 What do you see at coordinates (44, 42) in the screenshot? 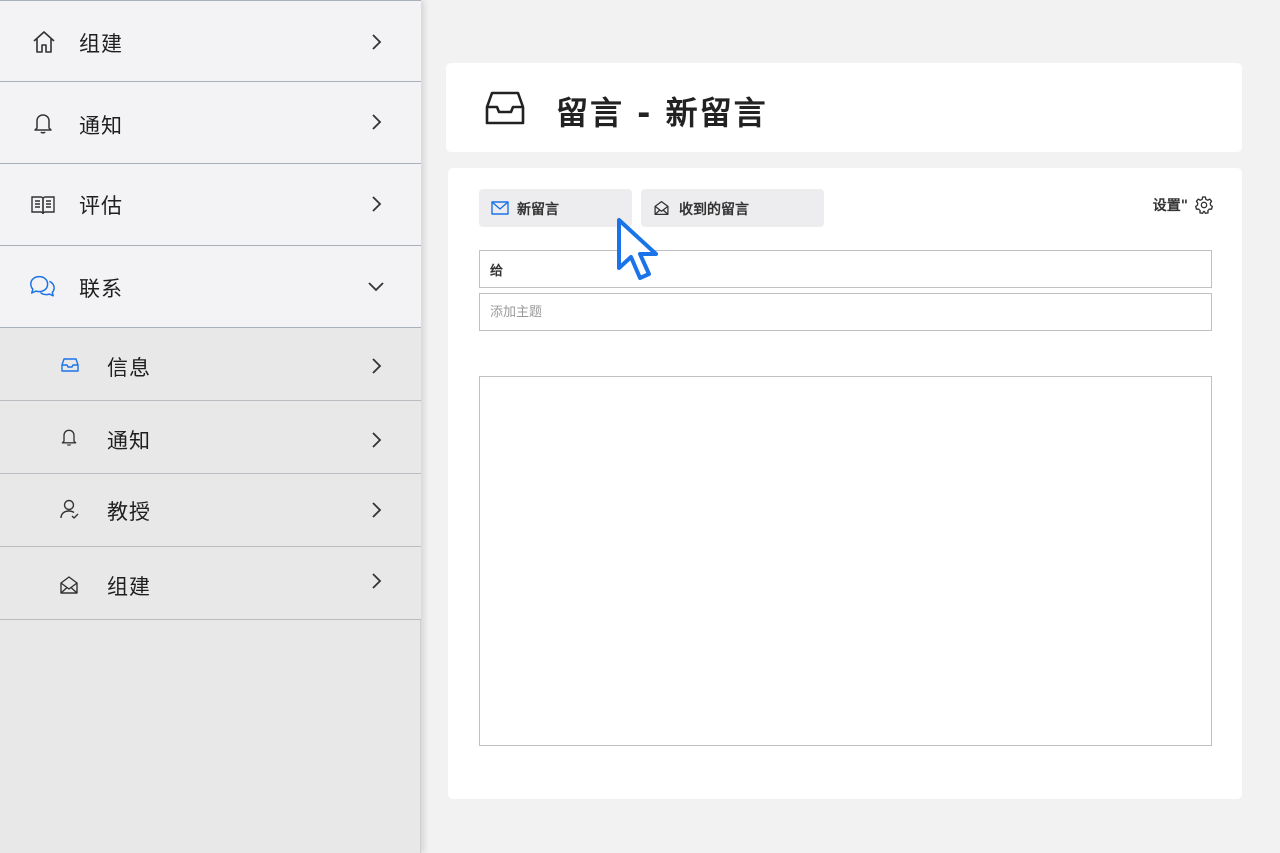
I see `home-icon` at bounding box center [44, 42].